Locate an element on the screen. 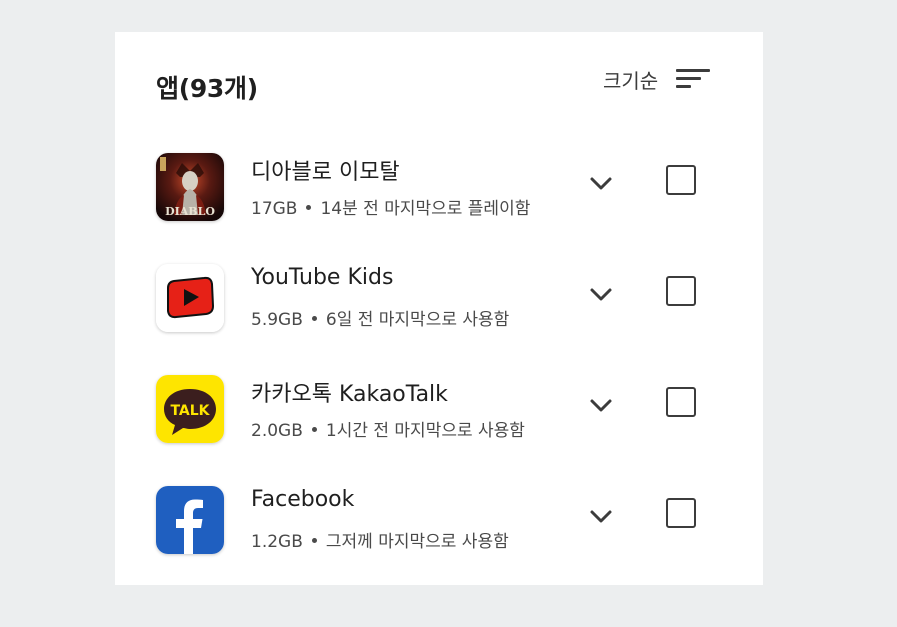  kakaotalk-icon: TALK is located at coordinates (190, 409).